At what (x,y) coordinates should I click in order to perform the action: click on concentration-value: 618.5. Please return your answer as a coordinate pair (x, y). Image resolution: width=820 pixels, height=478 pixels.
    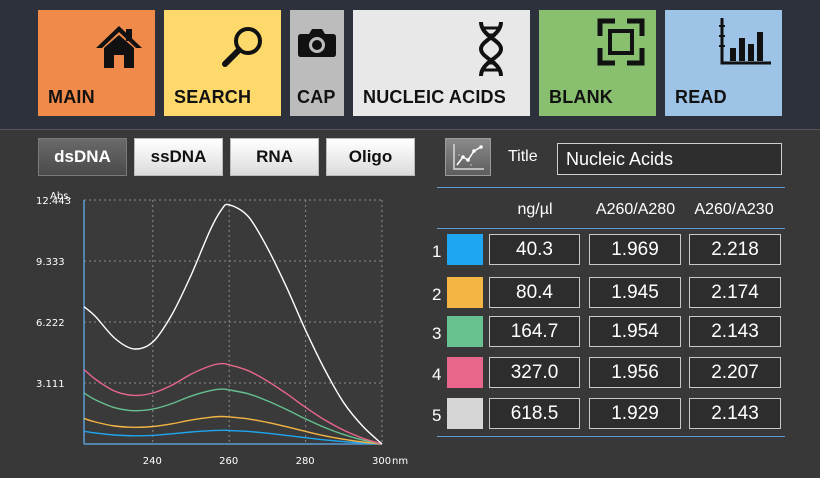
    Looking at the image, I should click on (534, 413).